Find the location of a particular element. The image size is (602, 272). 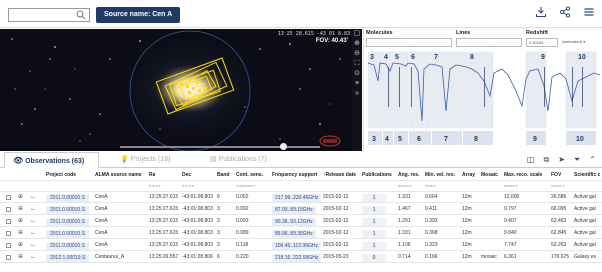

col-min-vel-res: Min. vel. res. is located at coordinates (440, 175).